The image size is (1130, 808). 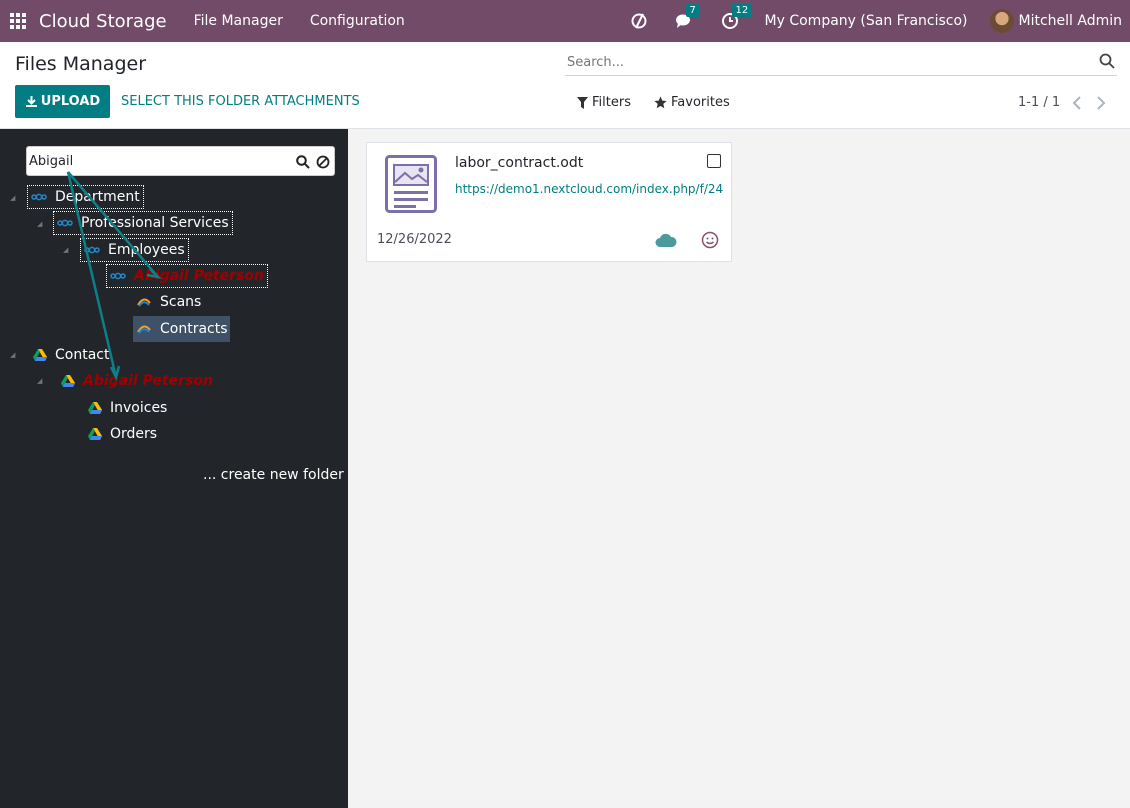 I want to click on tree-node-department: Department, so click(x=85, y=197).